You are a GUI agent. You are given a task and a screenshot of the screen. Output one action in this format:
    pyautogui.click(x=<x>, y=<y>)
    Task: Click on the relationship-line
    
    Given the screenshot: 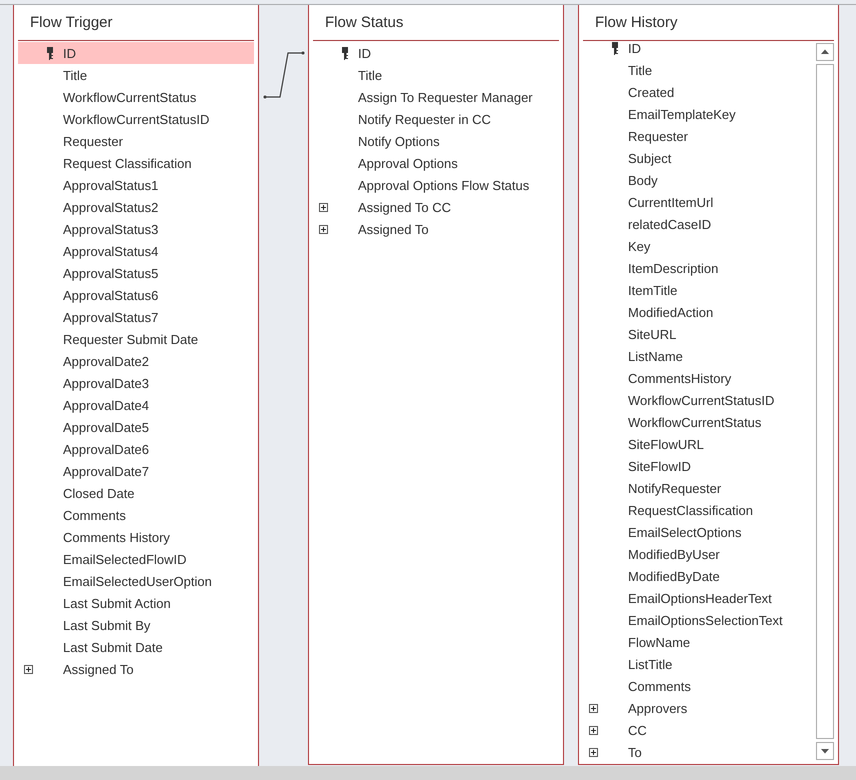 What is the action you would take?
    pyautogui.click(x=284, y=75)
    